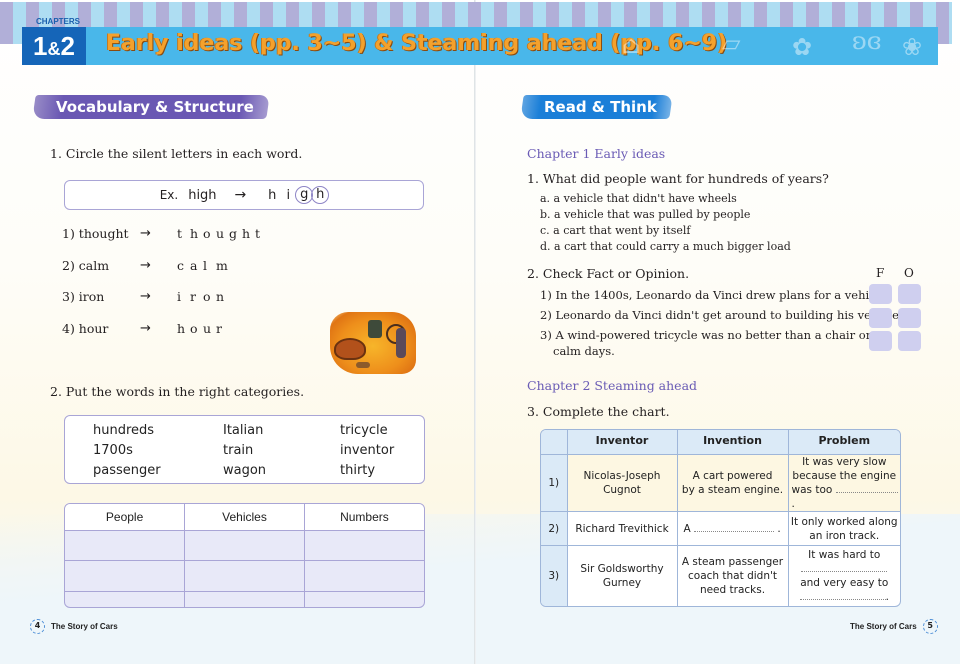 Image resolution: width=960 pixels, height=664 pixels. I want to click on col-header-invention: Invention, so click(733, 442).